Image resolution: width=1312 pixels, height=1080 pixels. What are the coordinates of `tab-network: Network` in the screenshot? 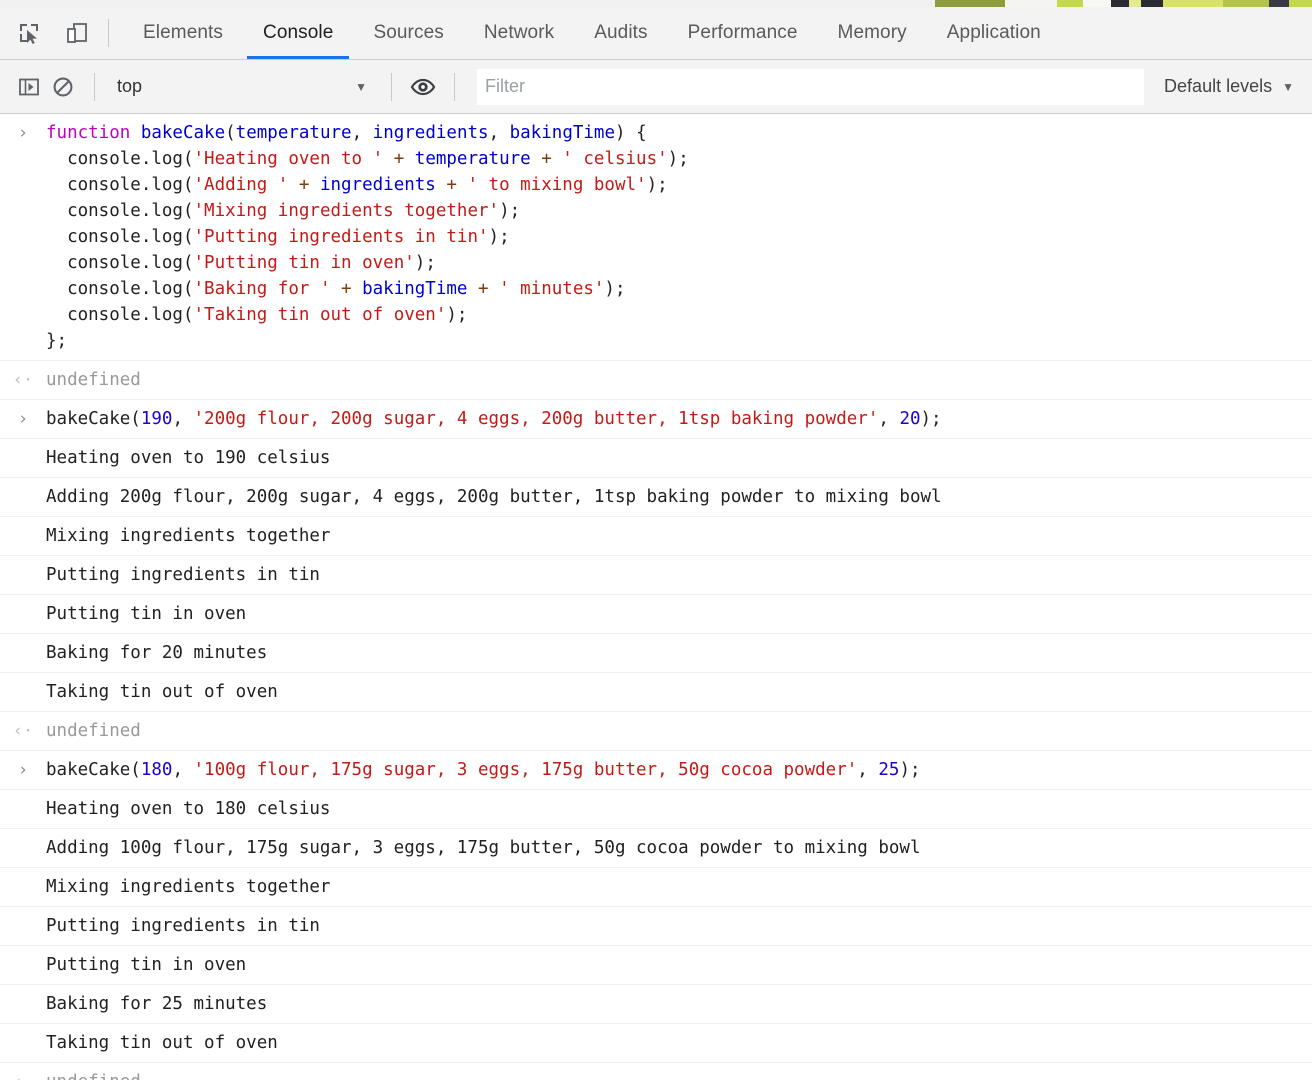 It's located at (519, 33).